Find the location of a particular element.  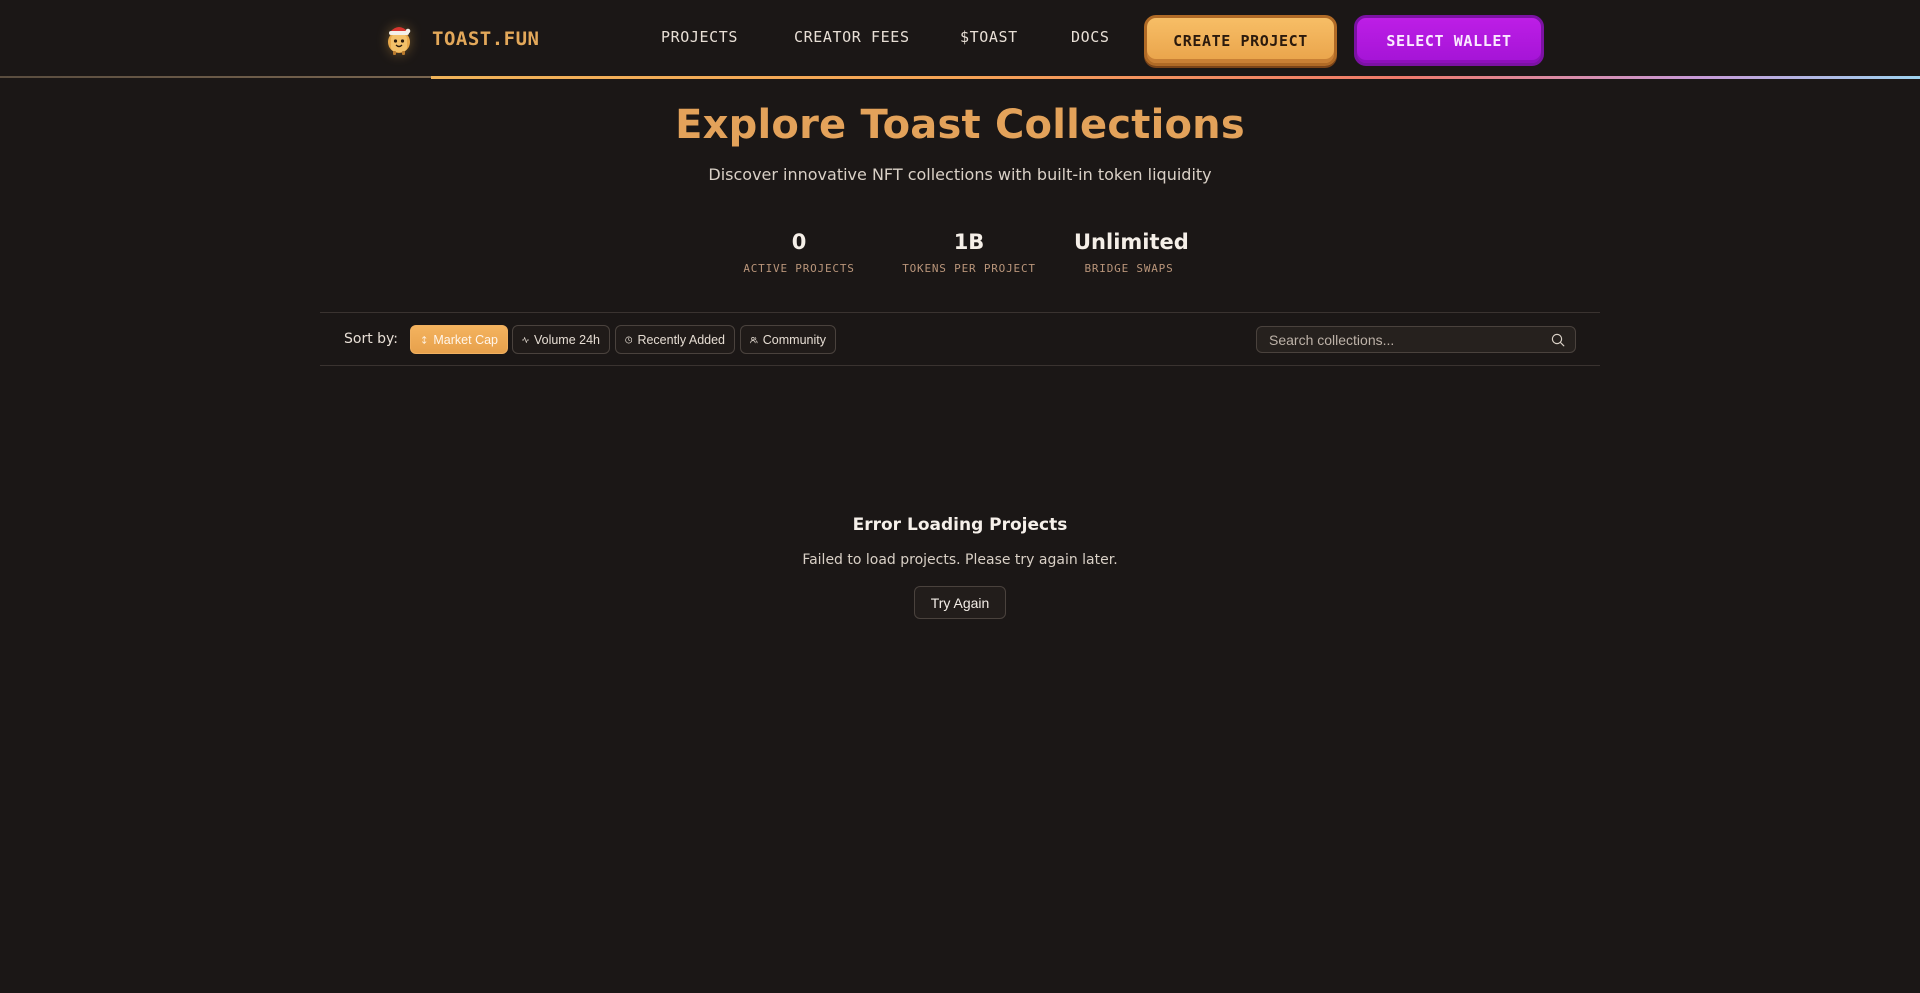

sort-volume-button: Volume 24h is located at coordinates (561, 339).